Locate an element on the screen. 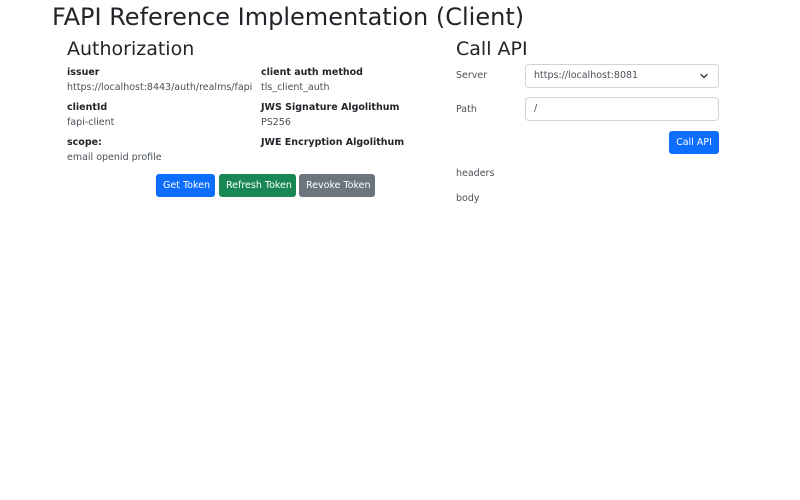  client-id-value: fapi-client is located at coordinates (91, 122).